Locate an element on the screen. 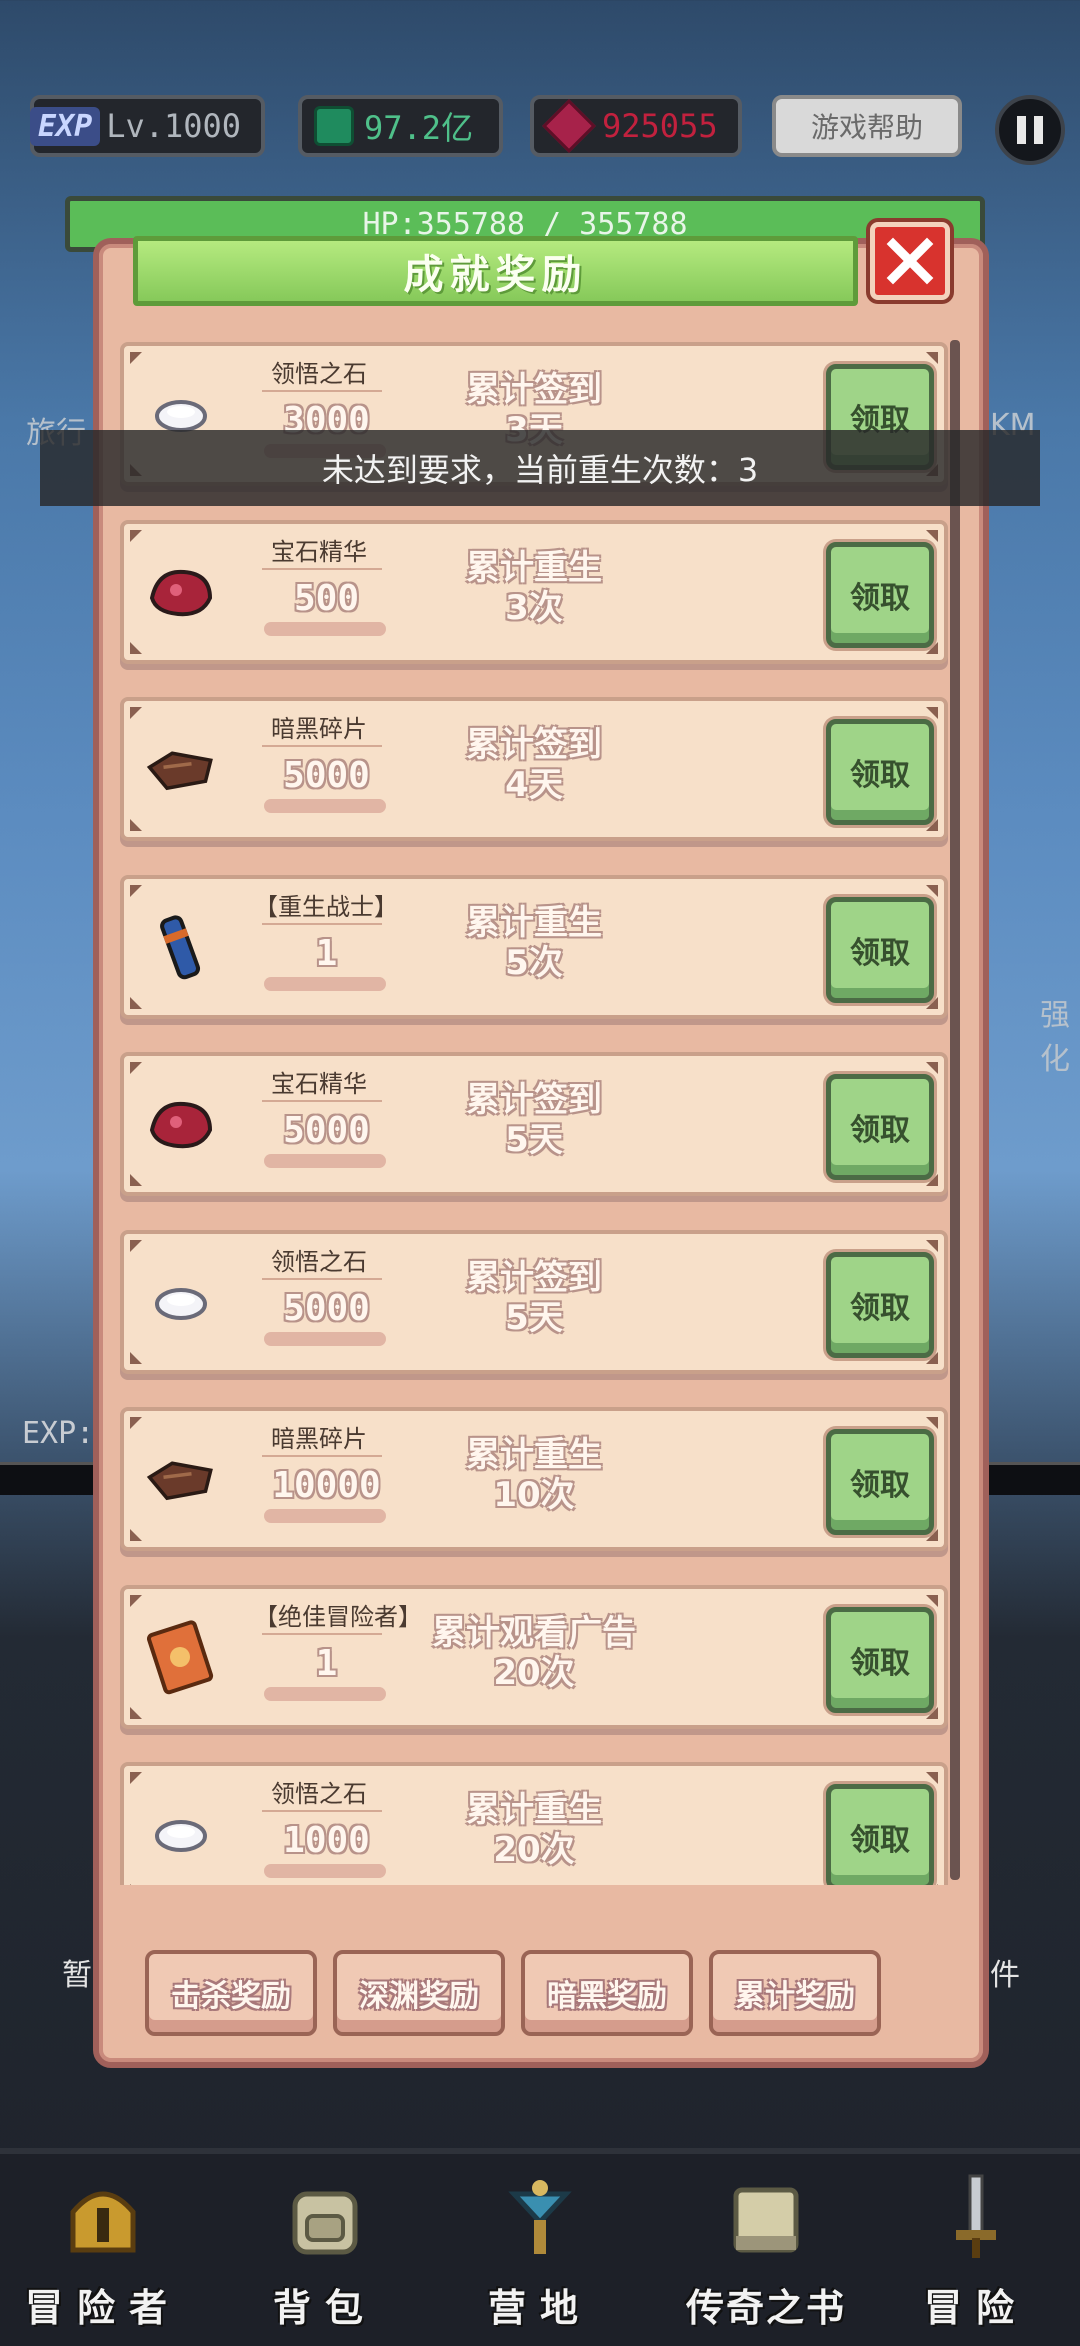 This screenshot has width=1080, height=2346. reward-card: 【绝佳冒险者】 1 累计观看广告 20次 领取 is located at coordinates (534, 1656).